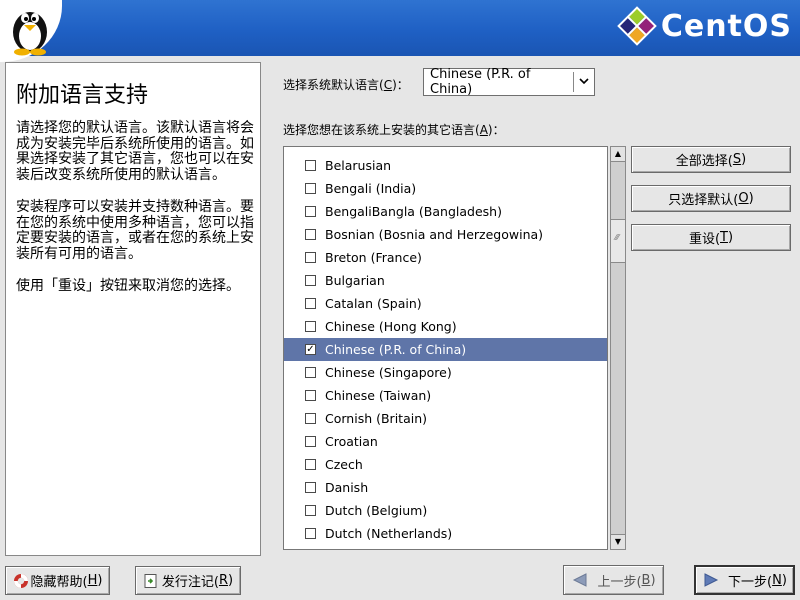 Image resolution: width=800 pixels, height=600 pixels. Describe the element at coordinates (584, 82) in the screenshot. I see `chevron-down-icon` at that location.